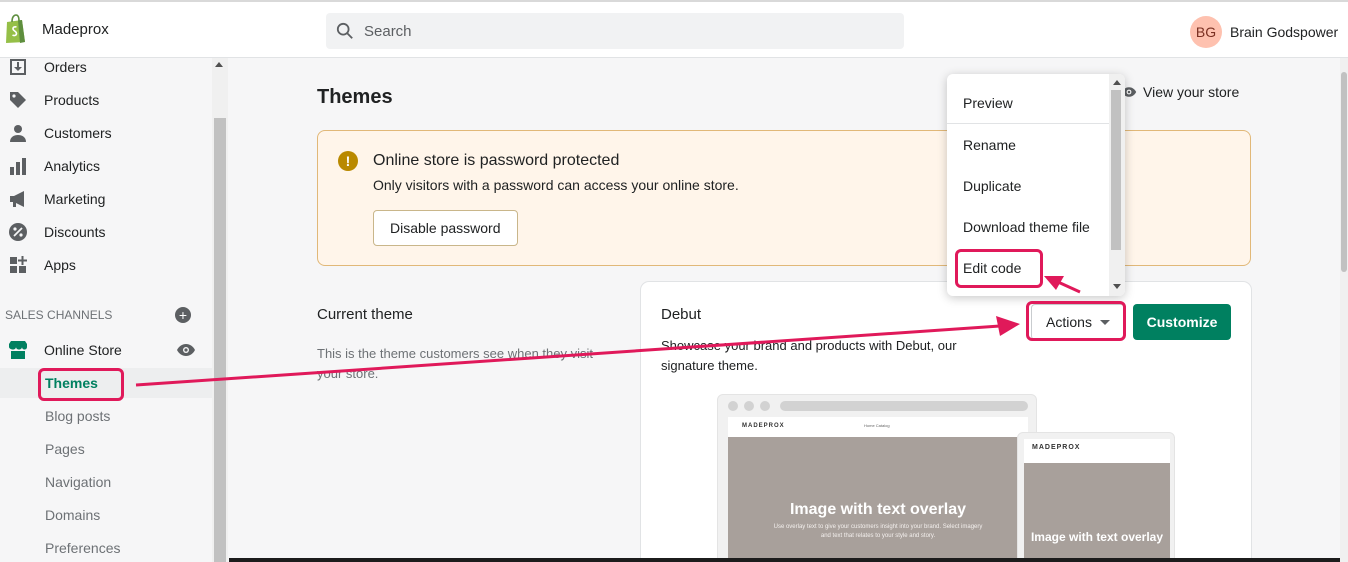  What do you see at coordinates (18, 350) in the screenshot?
I see `store-icon` at bounding box center [18, 350].